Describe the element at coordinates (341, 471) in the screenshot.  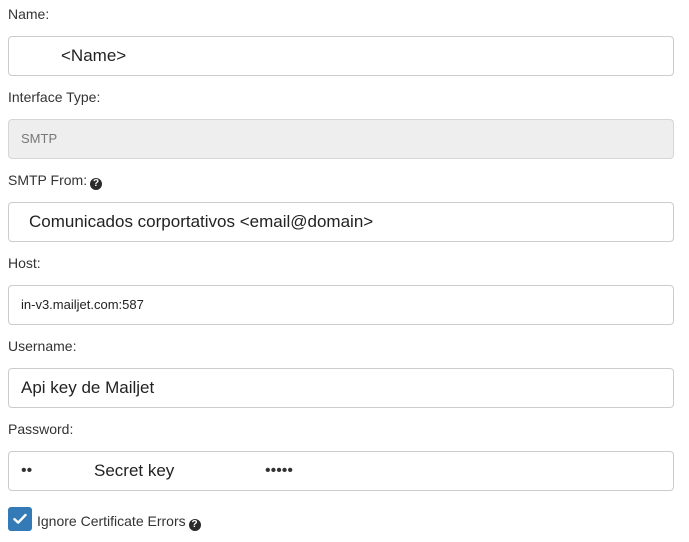
I see `password-input: •• Secret key •••••` at that location.